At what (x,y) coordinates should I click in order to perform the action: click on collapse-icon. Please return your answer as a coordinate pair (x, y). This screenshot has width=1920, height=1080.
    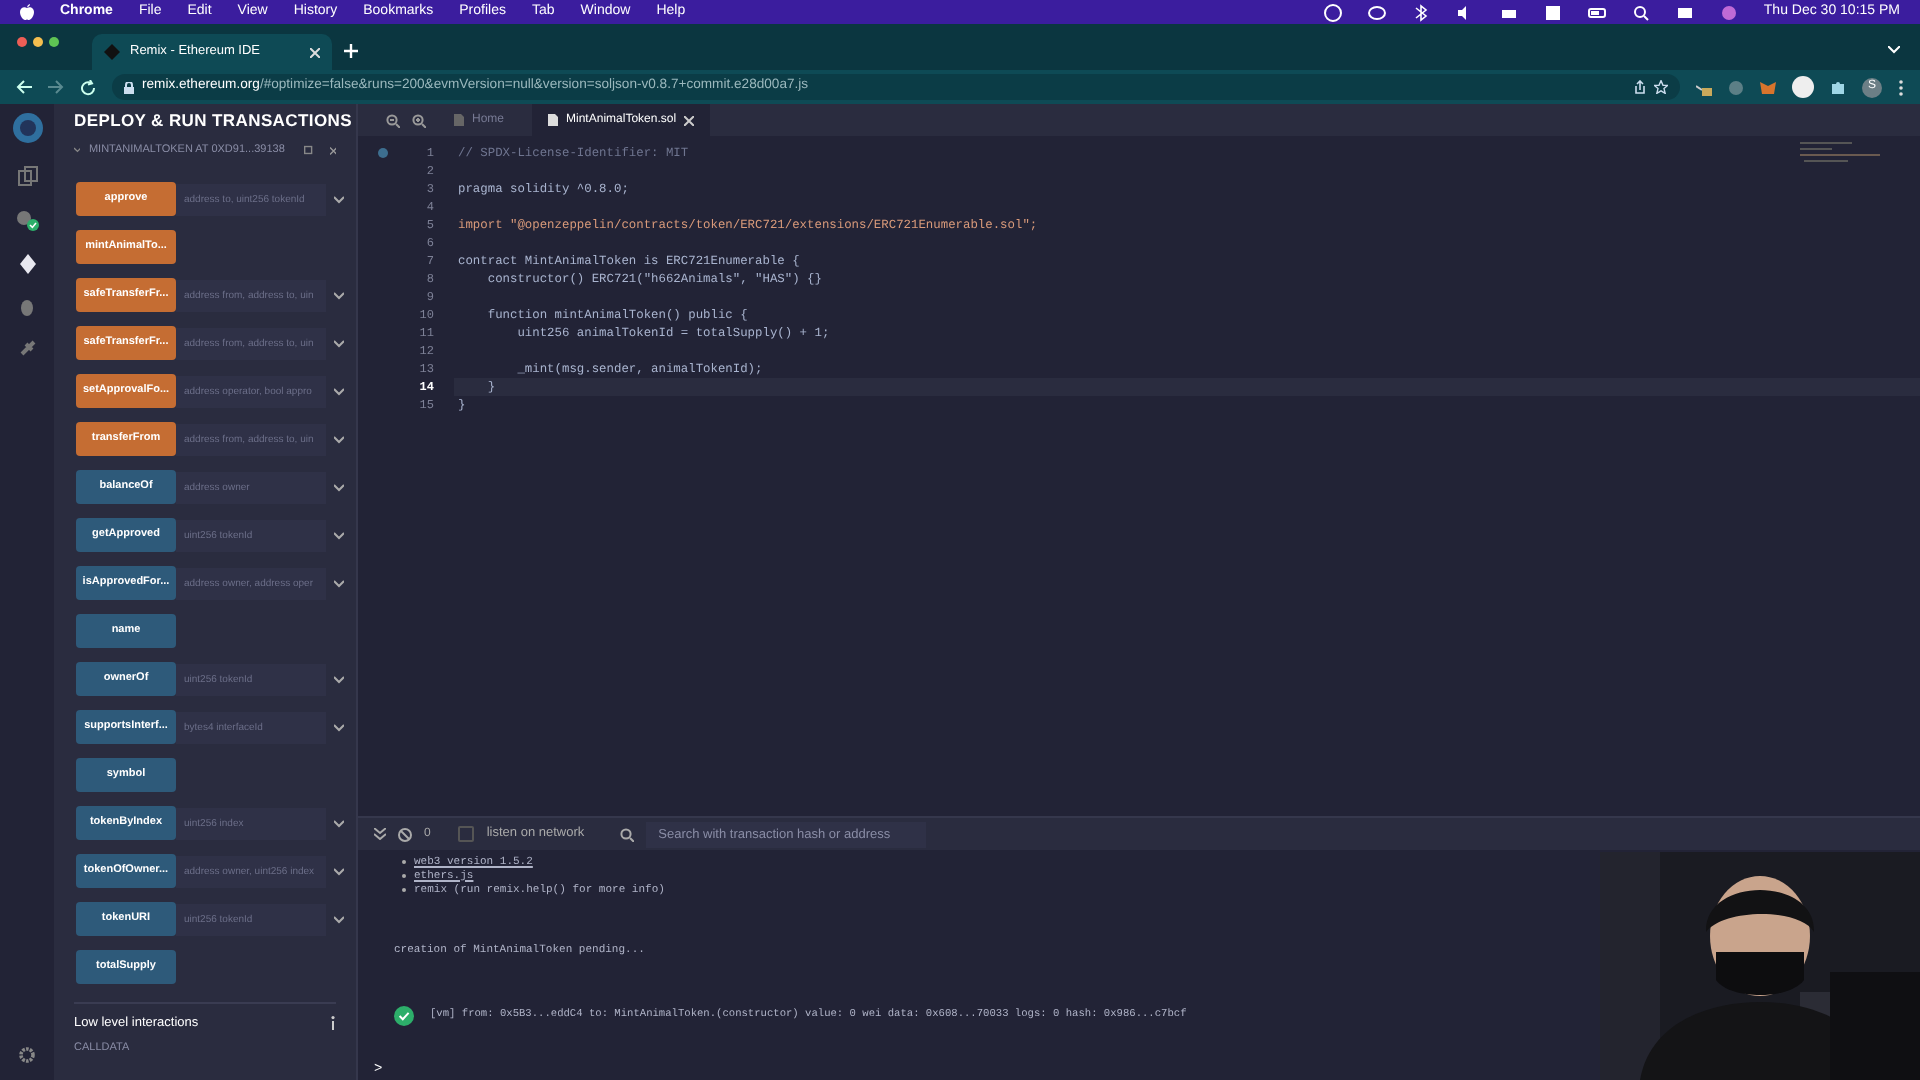
    Looking at the image, I should click on (380, 834).